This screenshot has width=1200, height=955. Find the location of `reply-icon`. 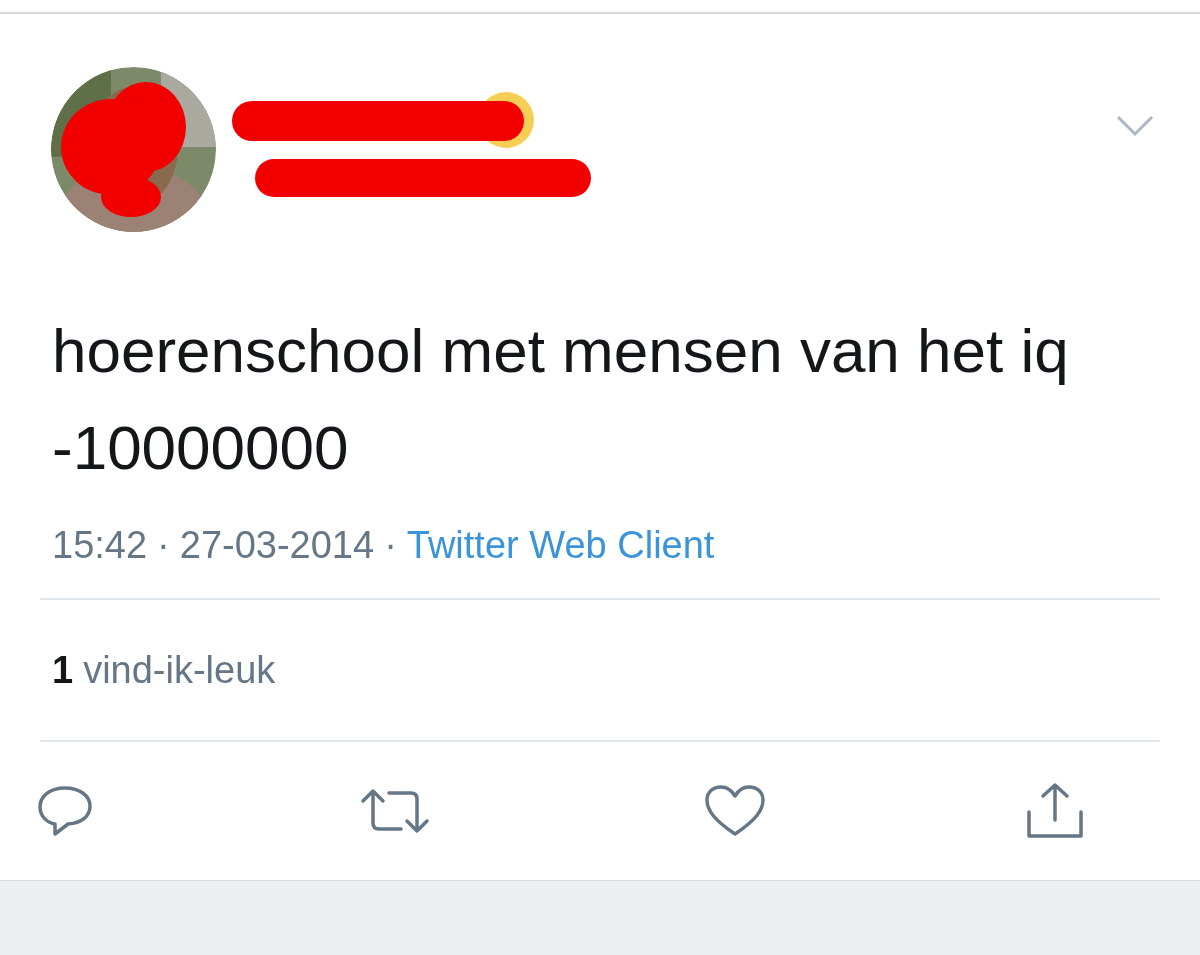

reply-icon is located at coordinates (65, 811).